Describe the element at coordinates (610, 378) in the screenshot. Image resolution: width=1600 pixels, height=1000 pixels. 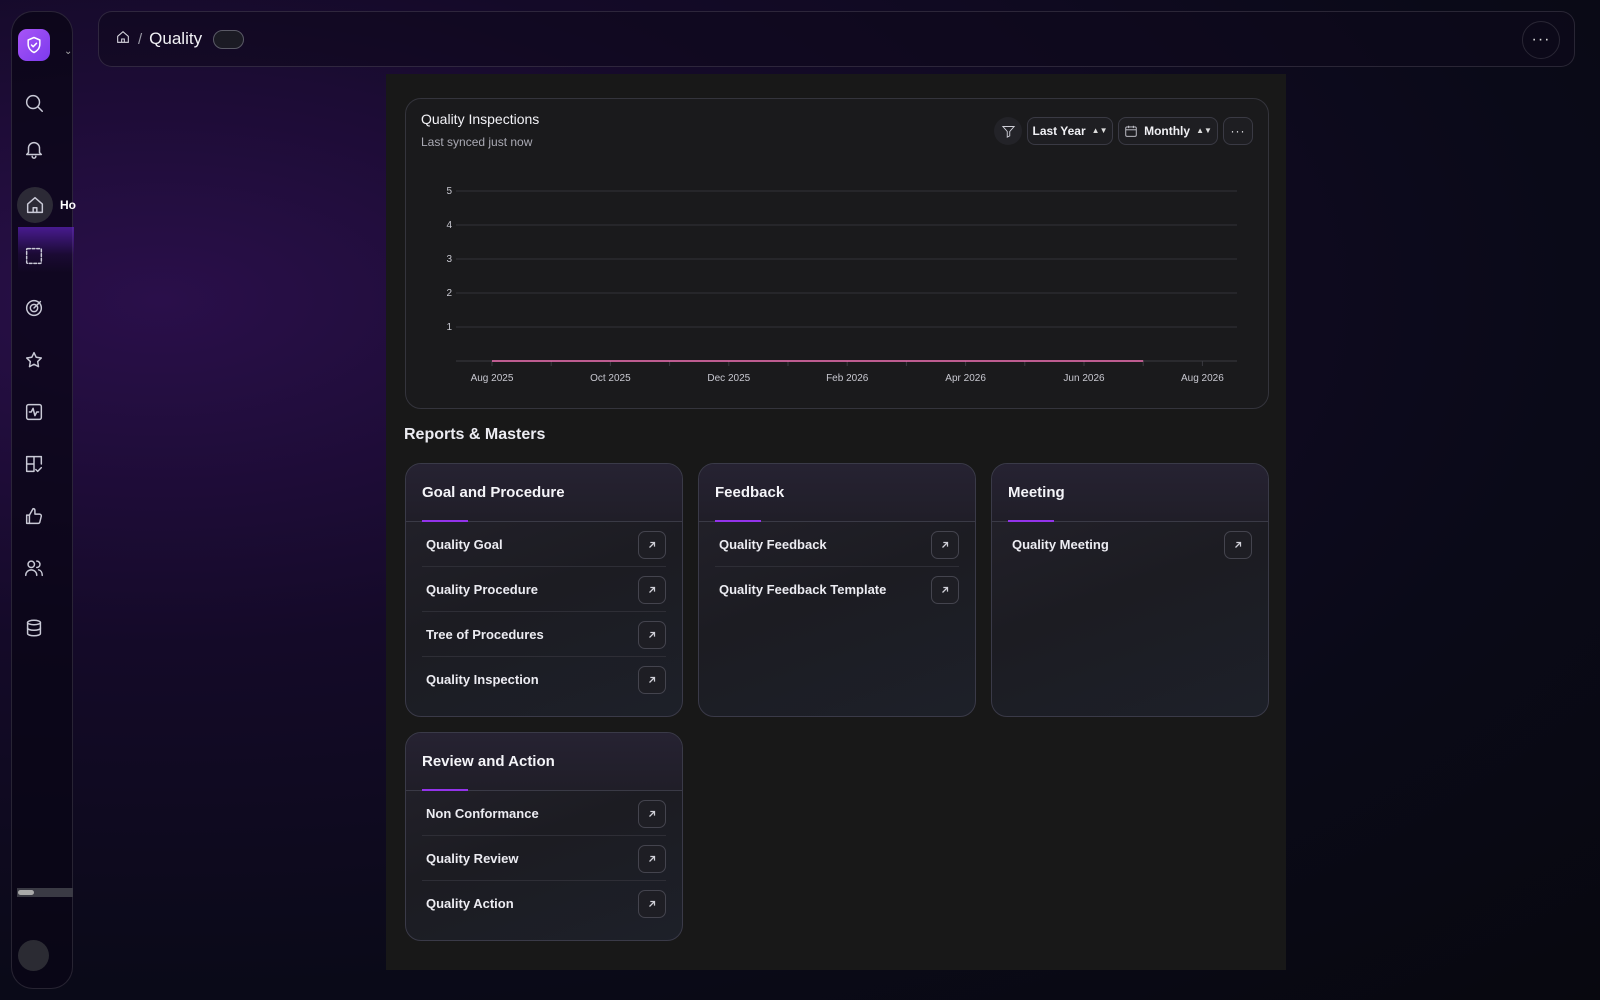
I see `x-tick-label: Oct 2025` at that location.